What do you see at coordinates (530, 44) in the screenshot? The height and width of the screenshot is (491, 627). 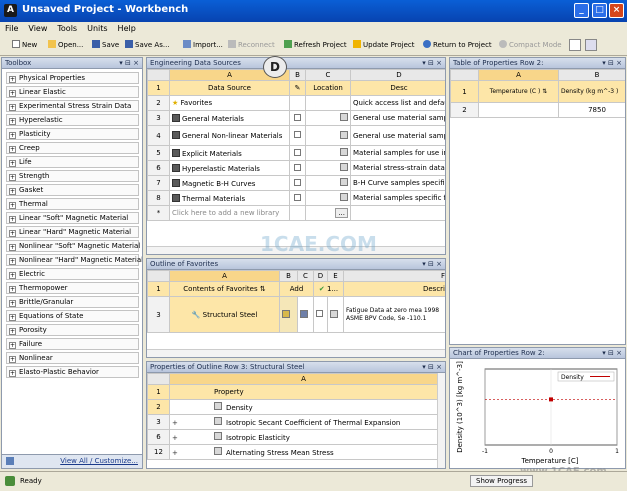 I see `compact-mode-button: Compact Mode` at bounding box center [530, 44].